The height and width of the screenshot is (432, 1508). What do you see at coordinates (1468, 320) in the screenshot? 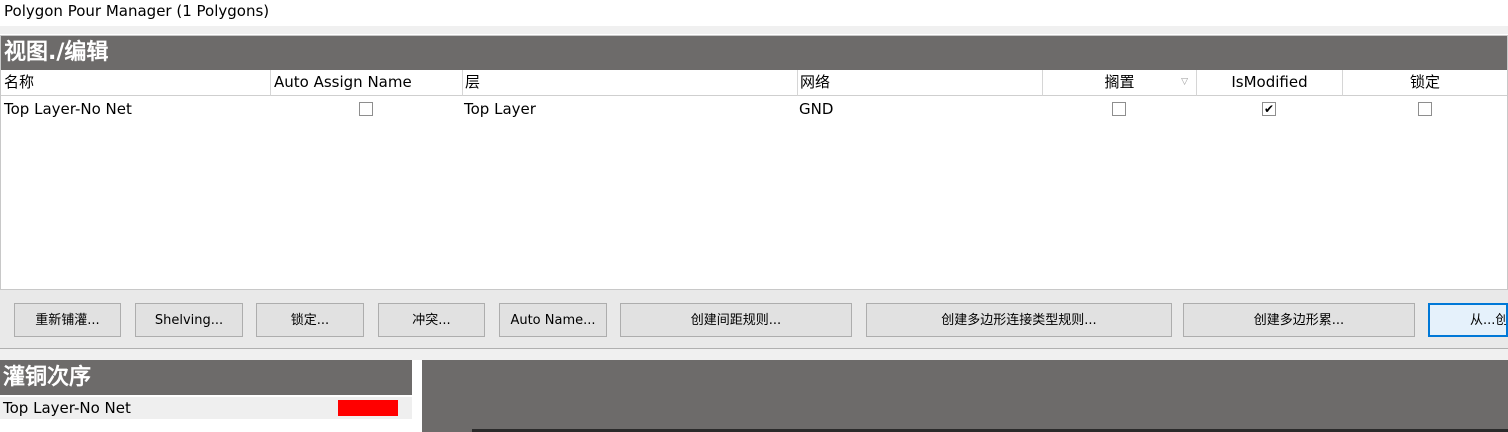
I see `from-button: 从...创` at bounding box center [1468, 320].